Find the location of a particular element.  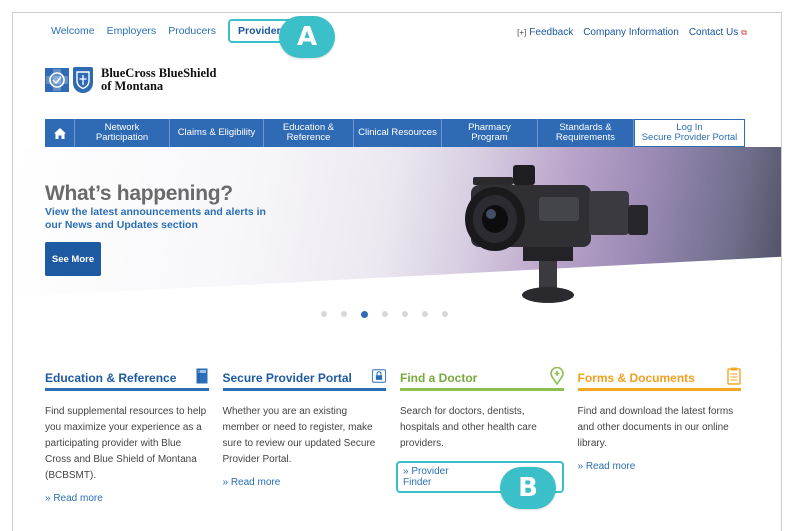

feature-header: Education & Reference is located at coordinates (127, 379).